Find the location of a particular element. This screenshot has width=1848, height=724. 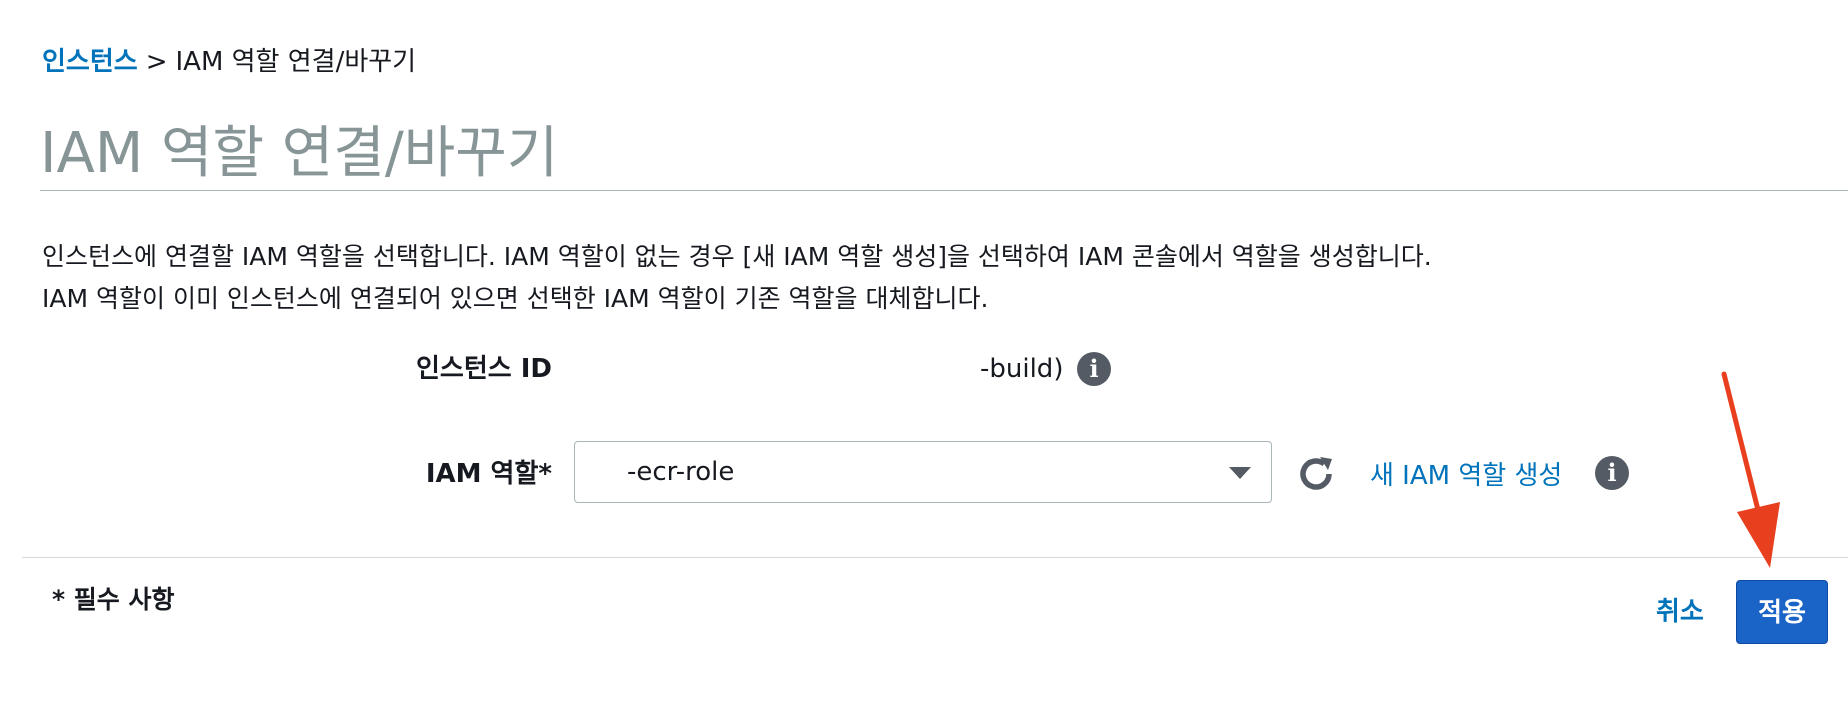

iam-role-selected-value: -ecr-role is located at coordinates (681, 472).